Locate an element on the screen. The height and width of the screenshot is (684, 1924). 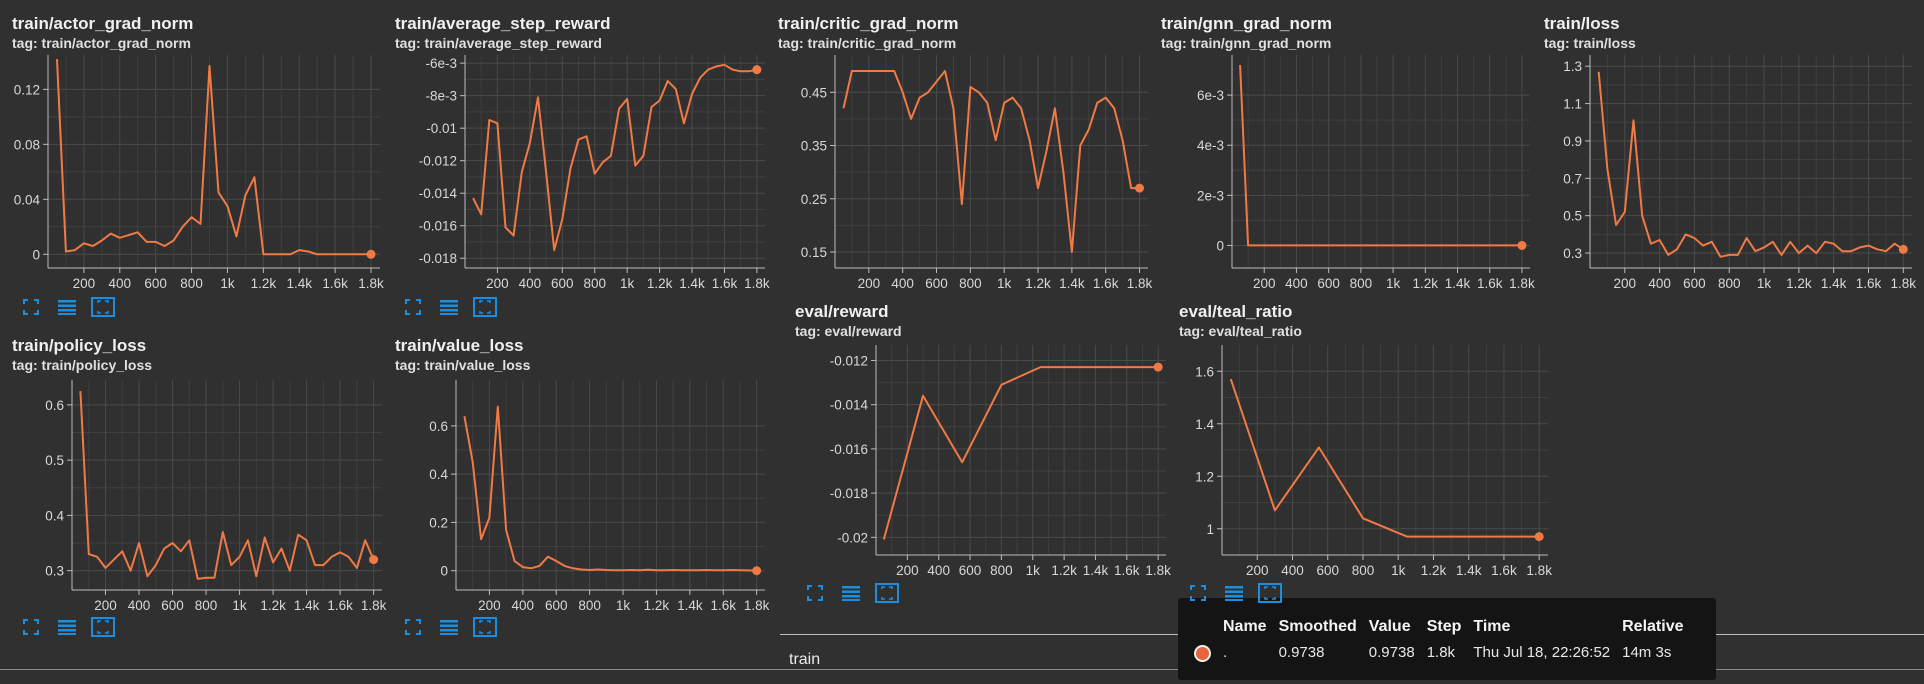
y-tick-label: 1.6 is located at coordinates (1204, 371).